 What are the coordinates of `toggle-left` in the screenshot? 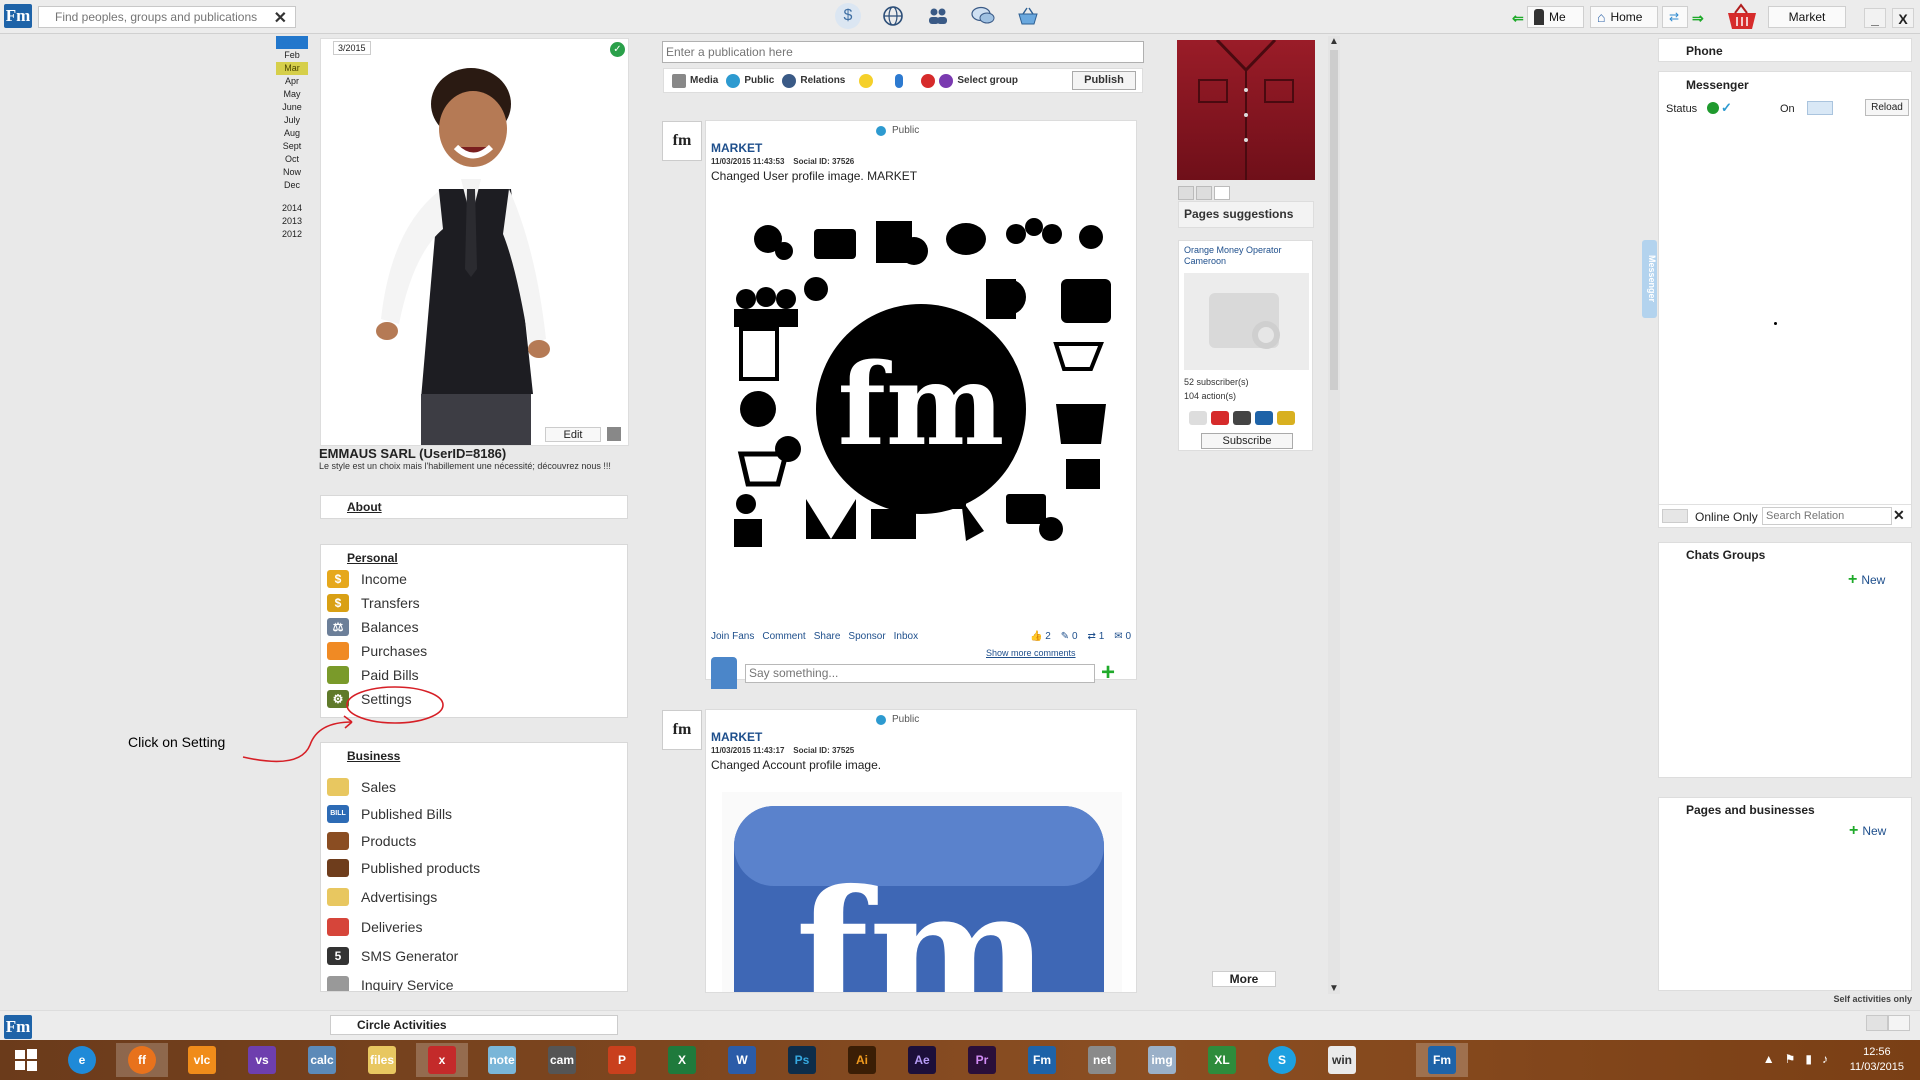 It's located at (1877, 1023).